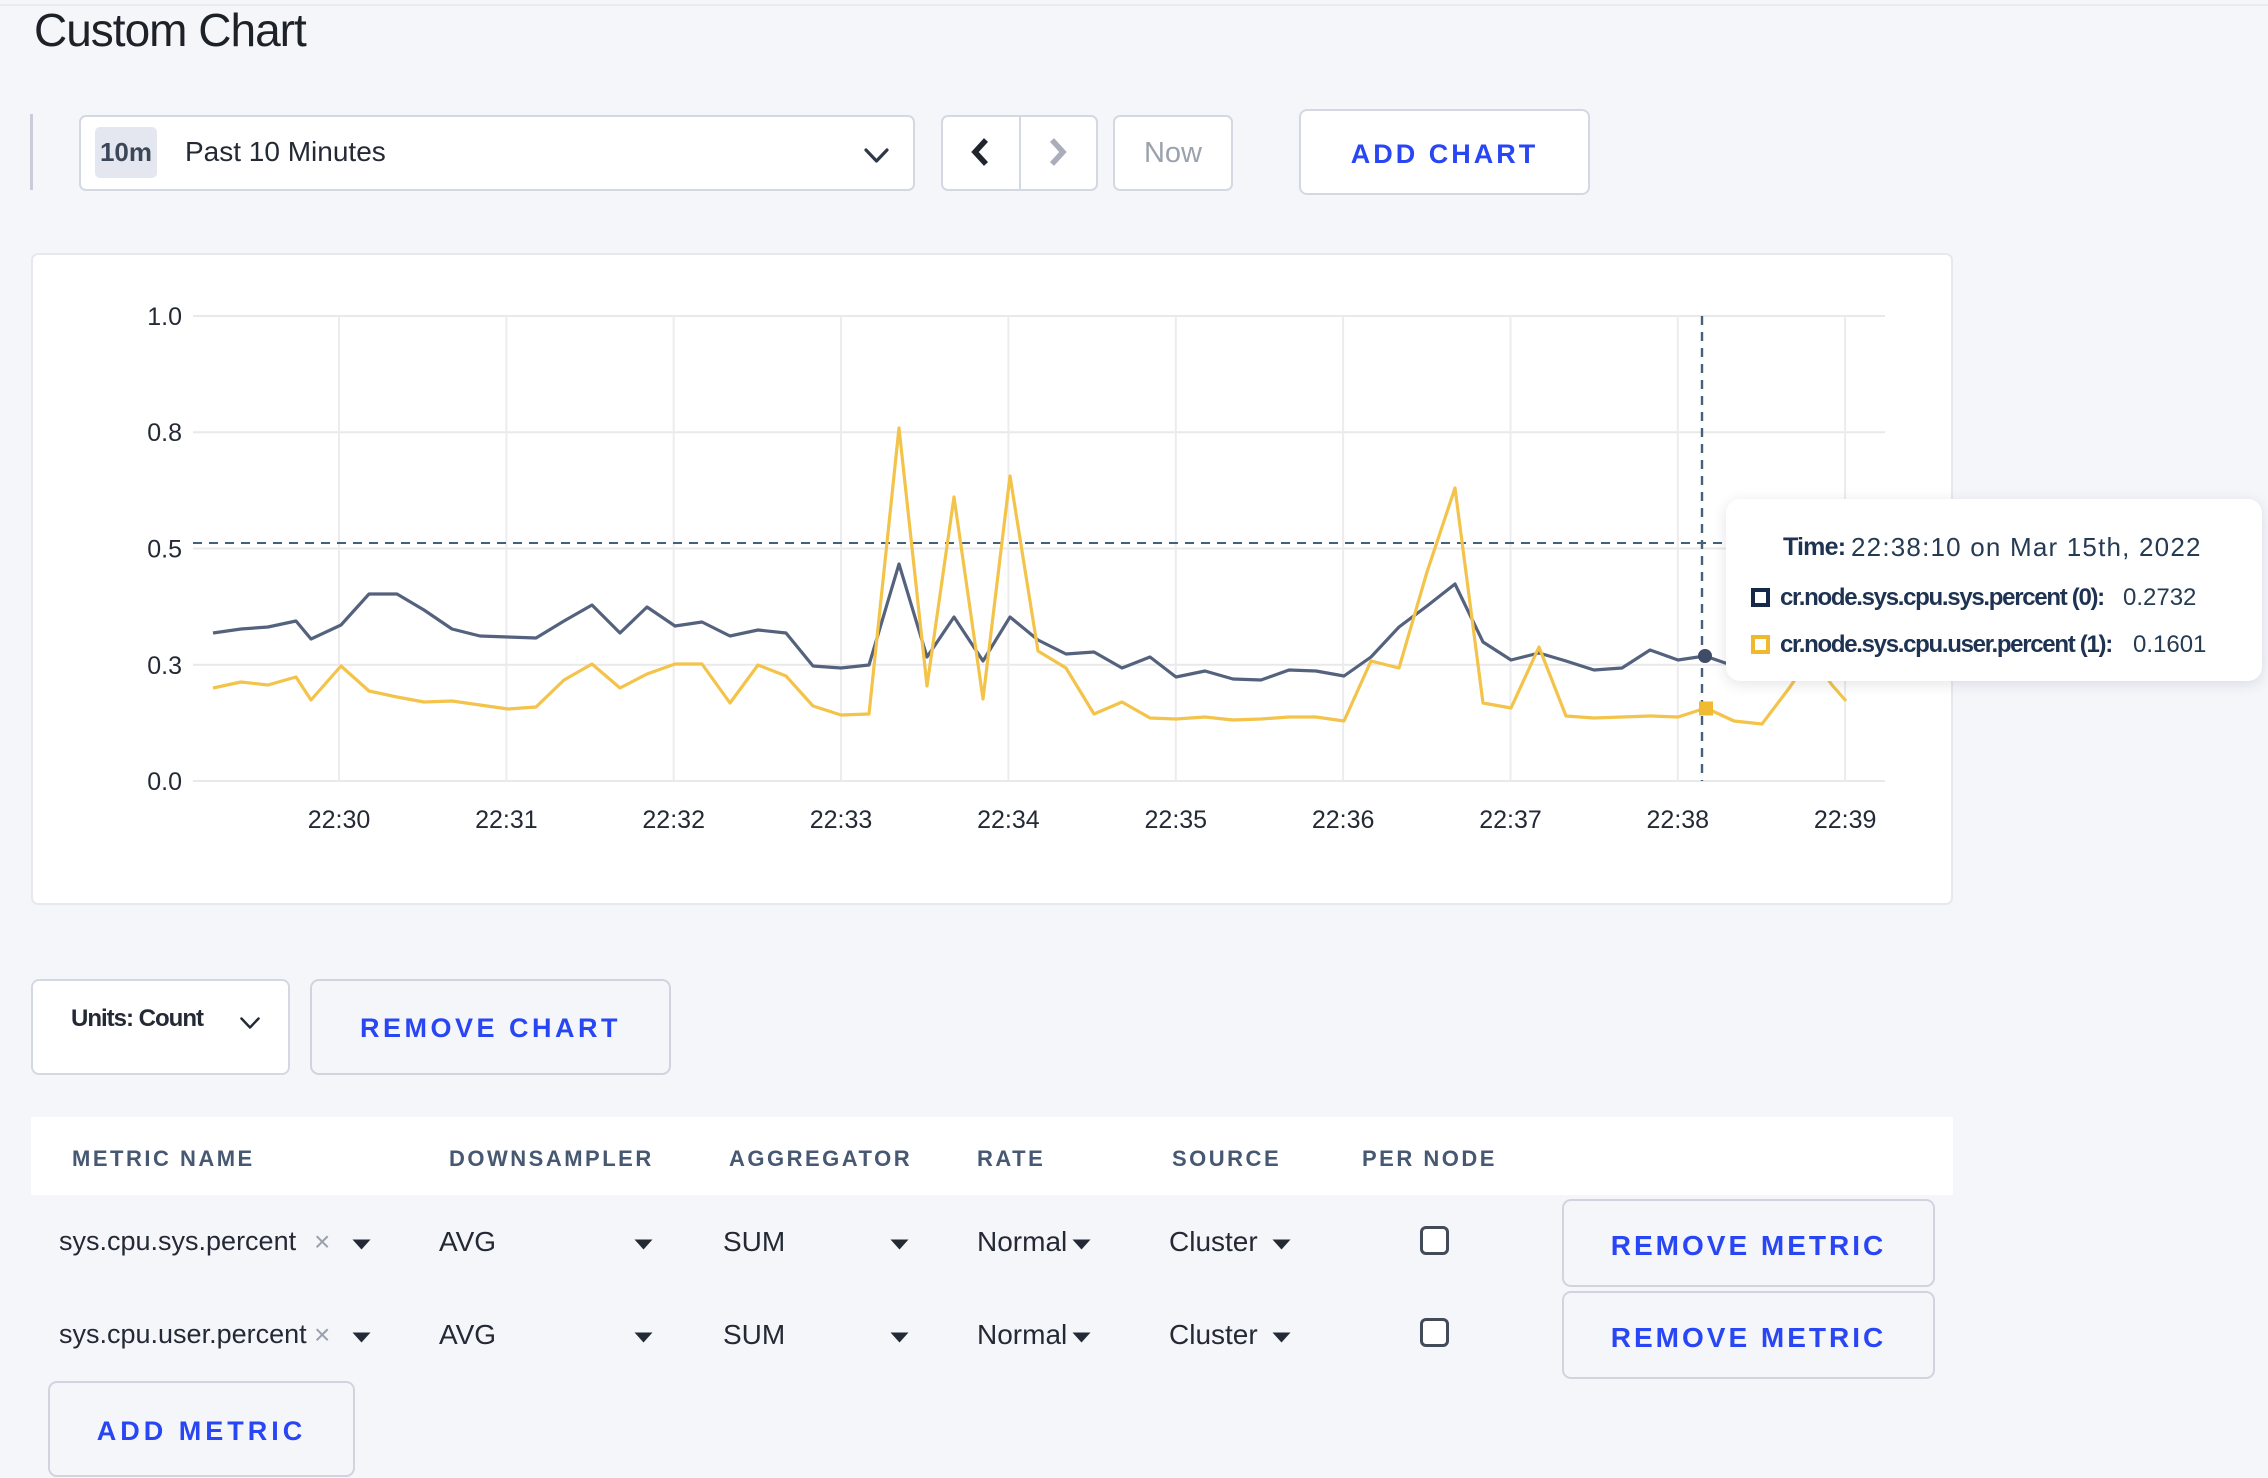  Describe the element at coordinates (164, 317) in the screenshot. I see `svg-text: 1.0` at that location.